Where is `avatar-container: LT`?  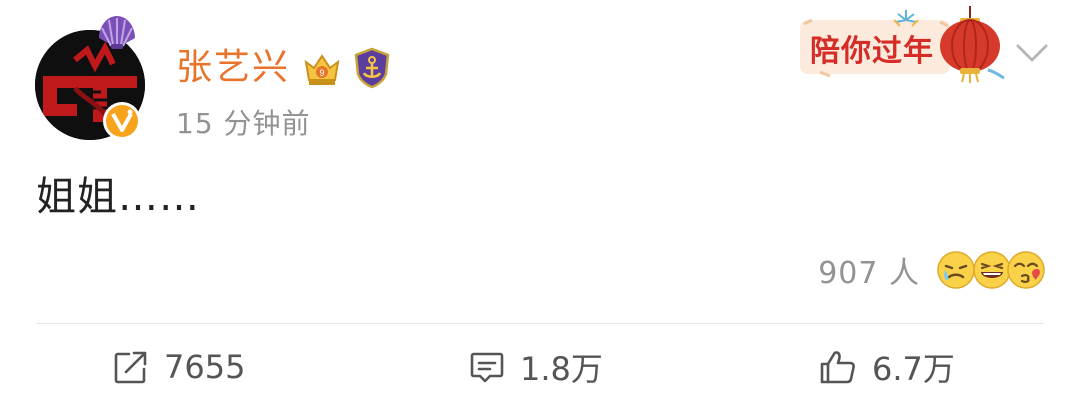
avatar-container: LT is located at coordinates (90, 78).